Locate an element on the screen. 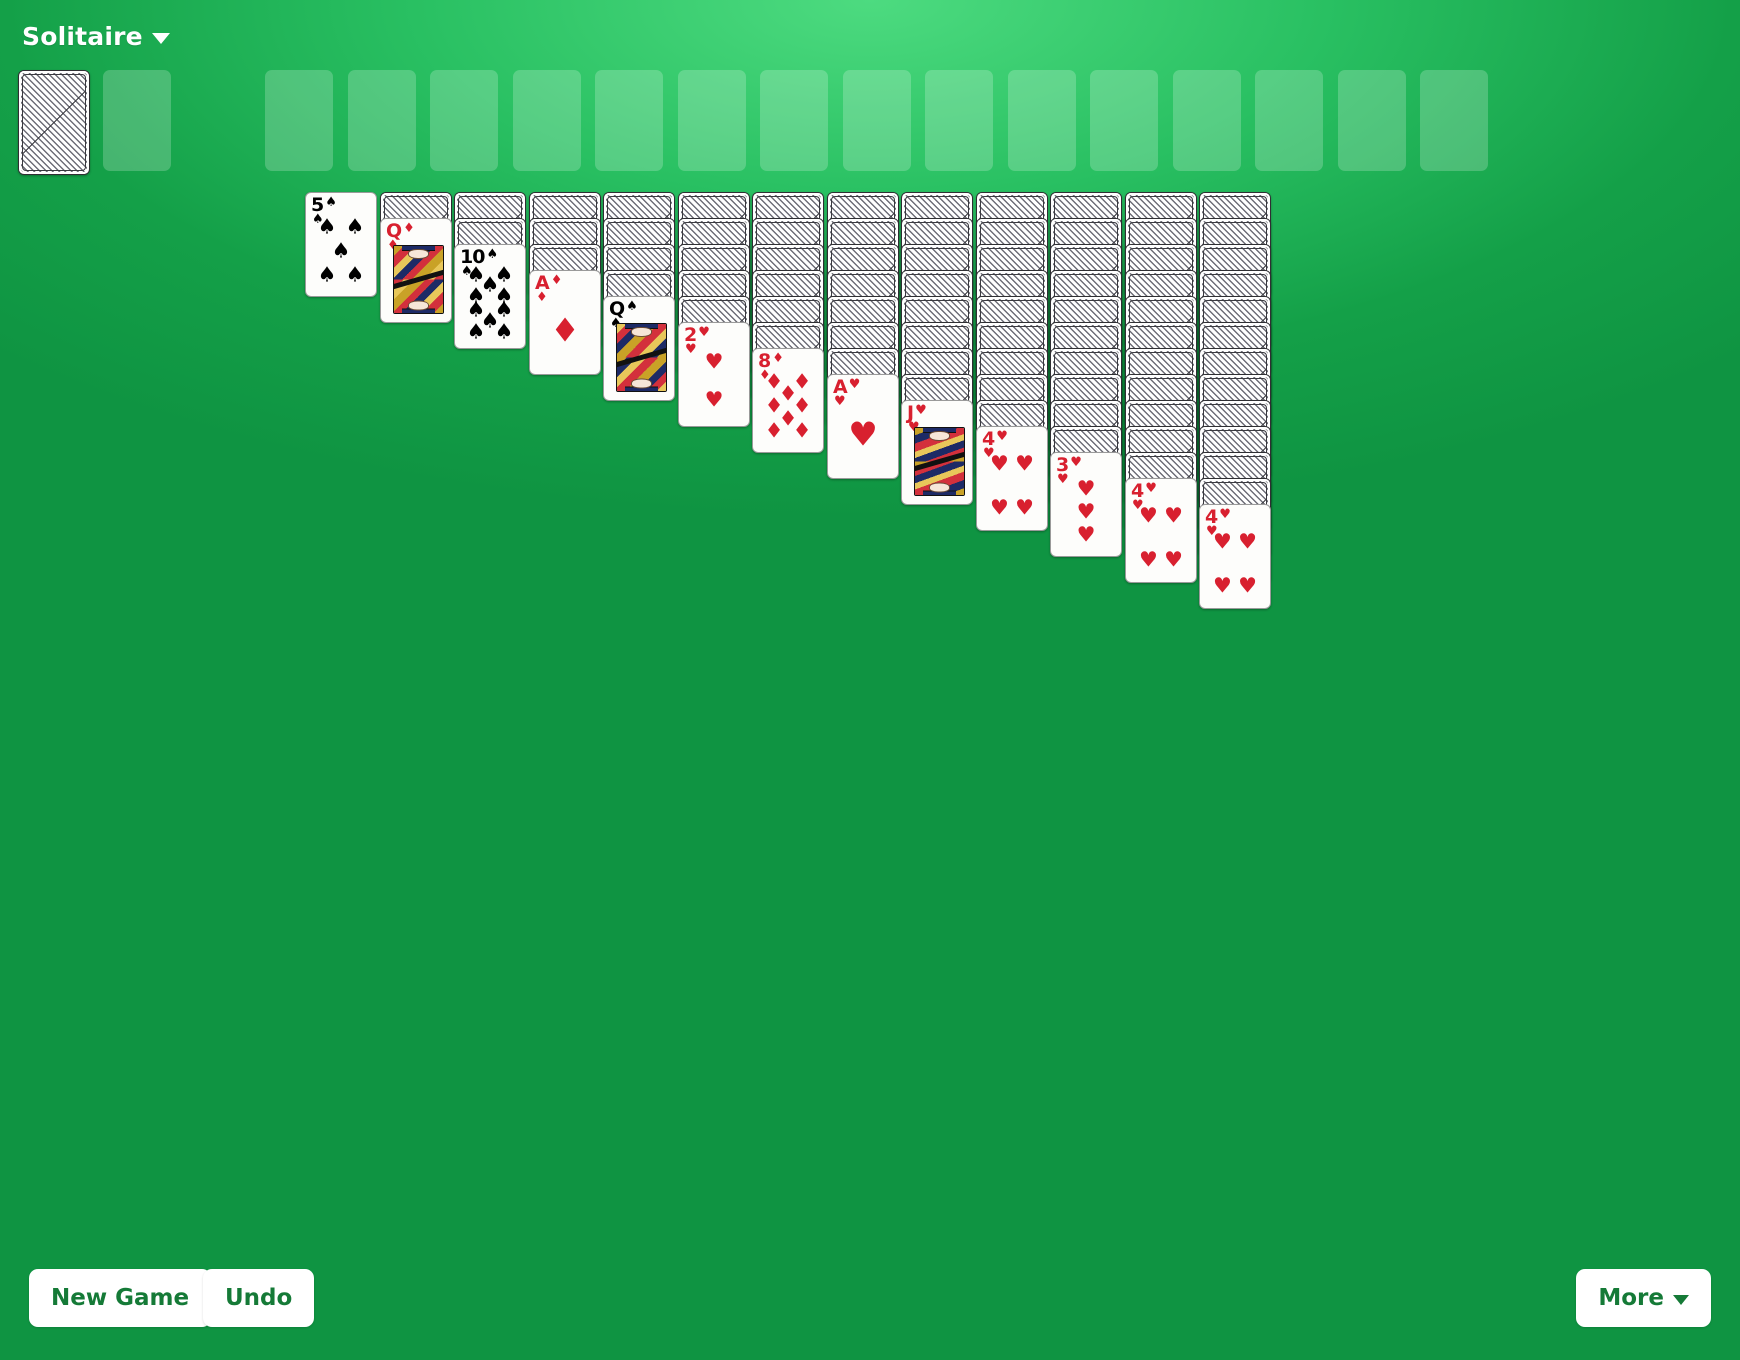 This screenshot has width=1740, height=1360. undo-button: Undo is located at coordinates (259, 1298).